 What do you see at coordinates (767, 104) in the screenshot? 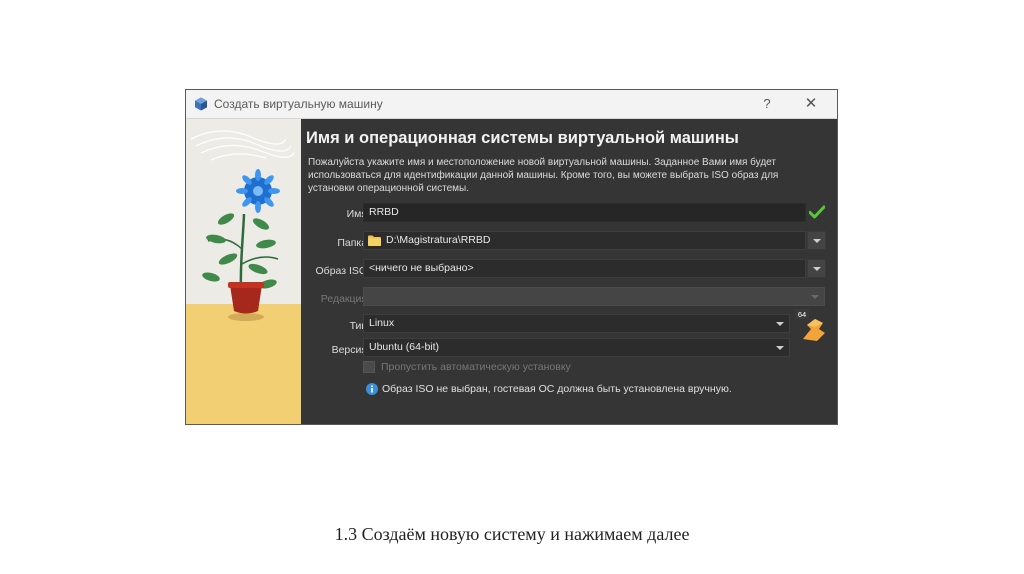
I see `help-button: ?` at bounding box center [767, 104].